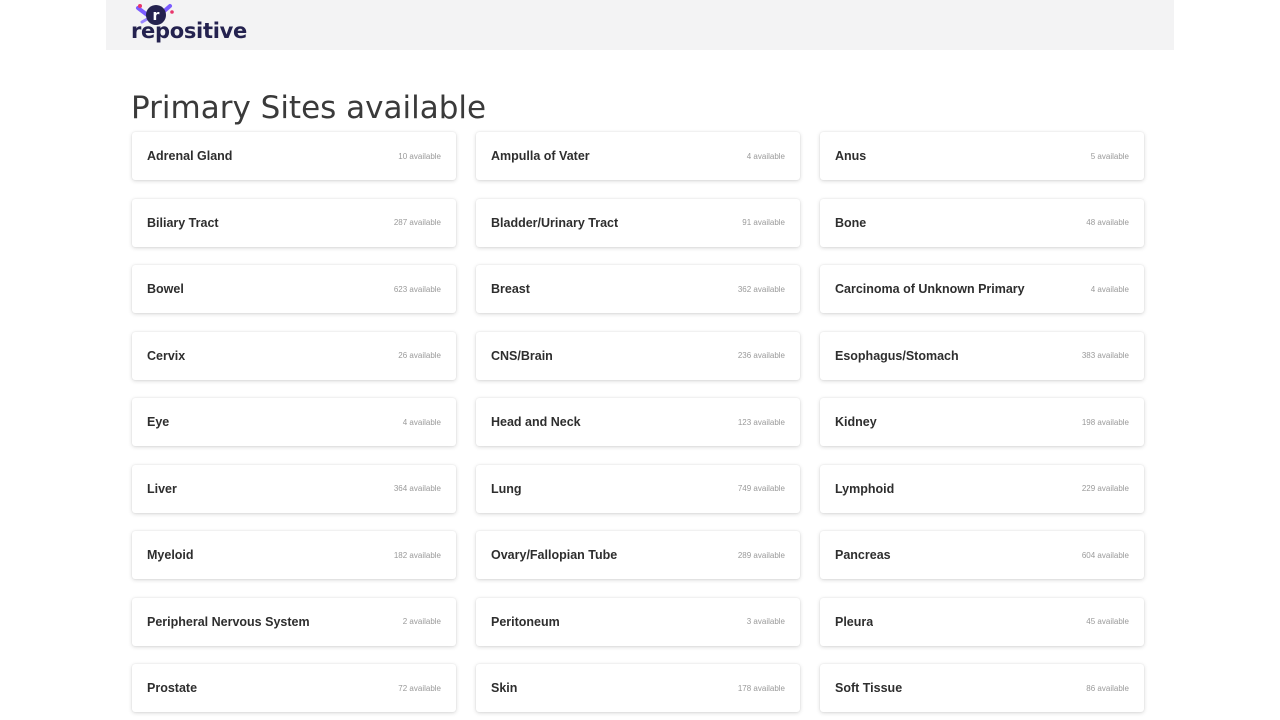 This screenshot has height=720, width=1280. Describe the element at coordinates (189, 31) in the screenshot. I see `logo-text: repositive` at that location.